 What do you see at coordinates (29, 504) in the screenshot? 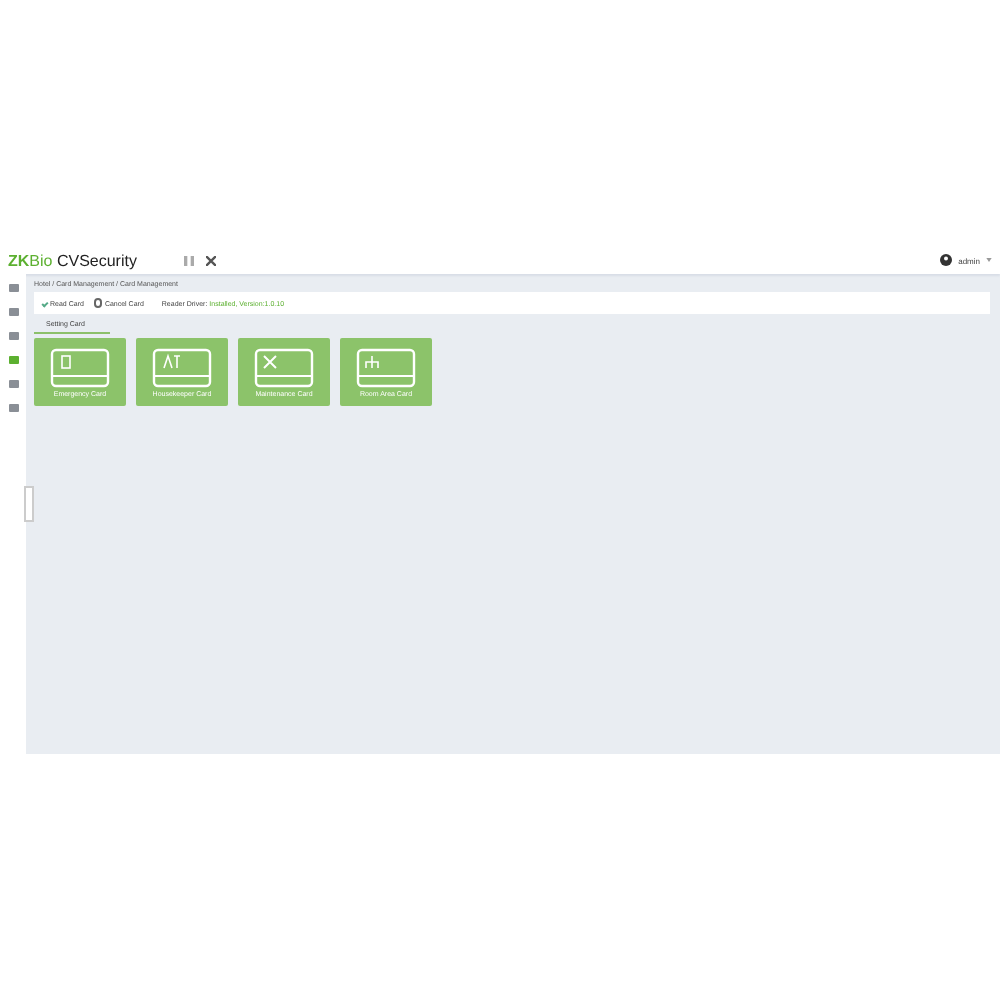
I see `collapse-handle` at bounding box center [29, 504].